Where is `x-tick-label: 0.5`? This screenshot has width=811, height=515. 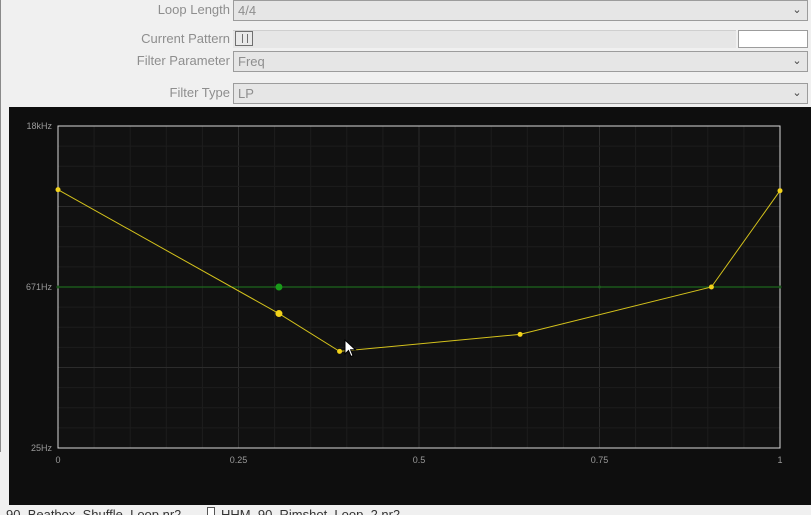
x-tick-label: 0.5 is located at coordinates (419, 460).